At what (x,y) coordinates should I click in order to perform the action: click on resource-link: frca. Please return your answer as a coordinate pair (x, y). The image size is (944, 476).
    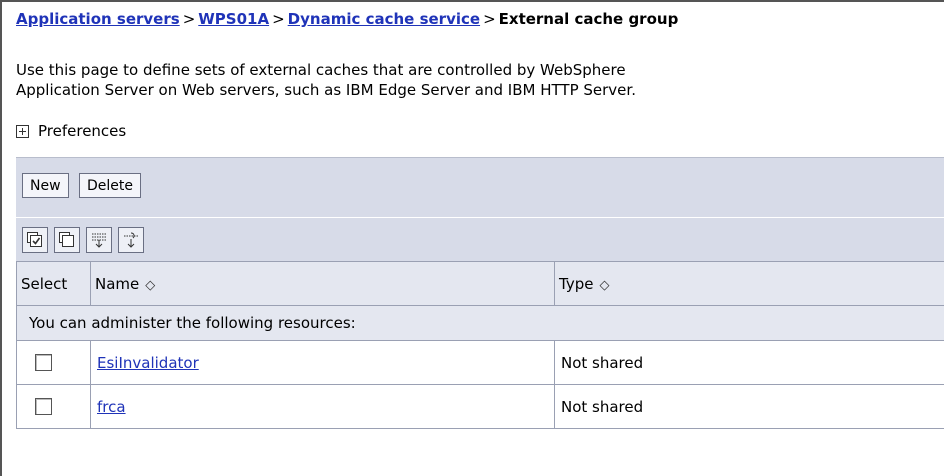
    Looking at the image, I should click on (111, 407).